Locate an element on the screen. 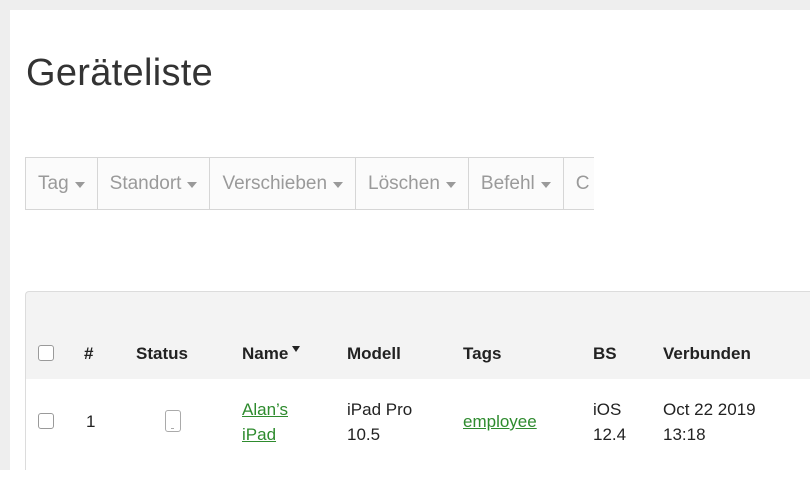 The image size is (810, 495). truncated-dropdown-label: C is located at coordinates (582, 183).